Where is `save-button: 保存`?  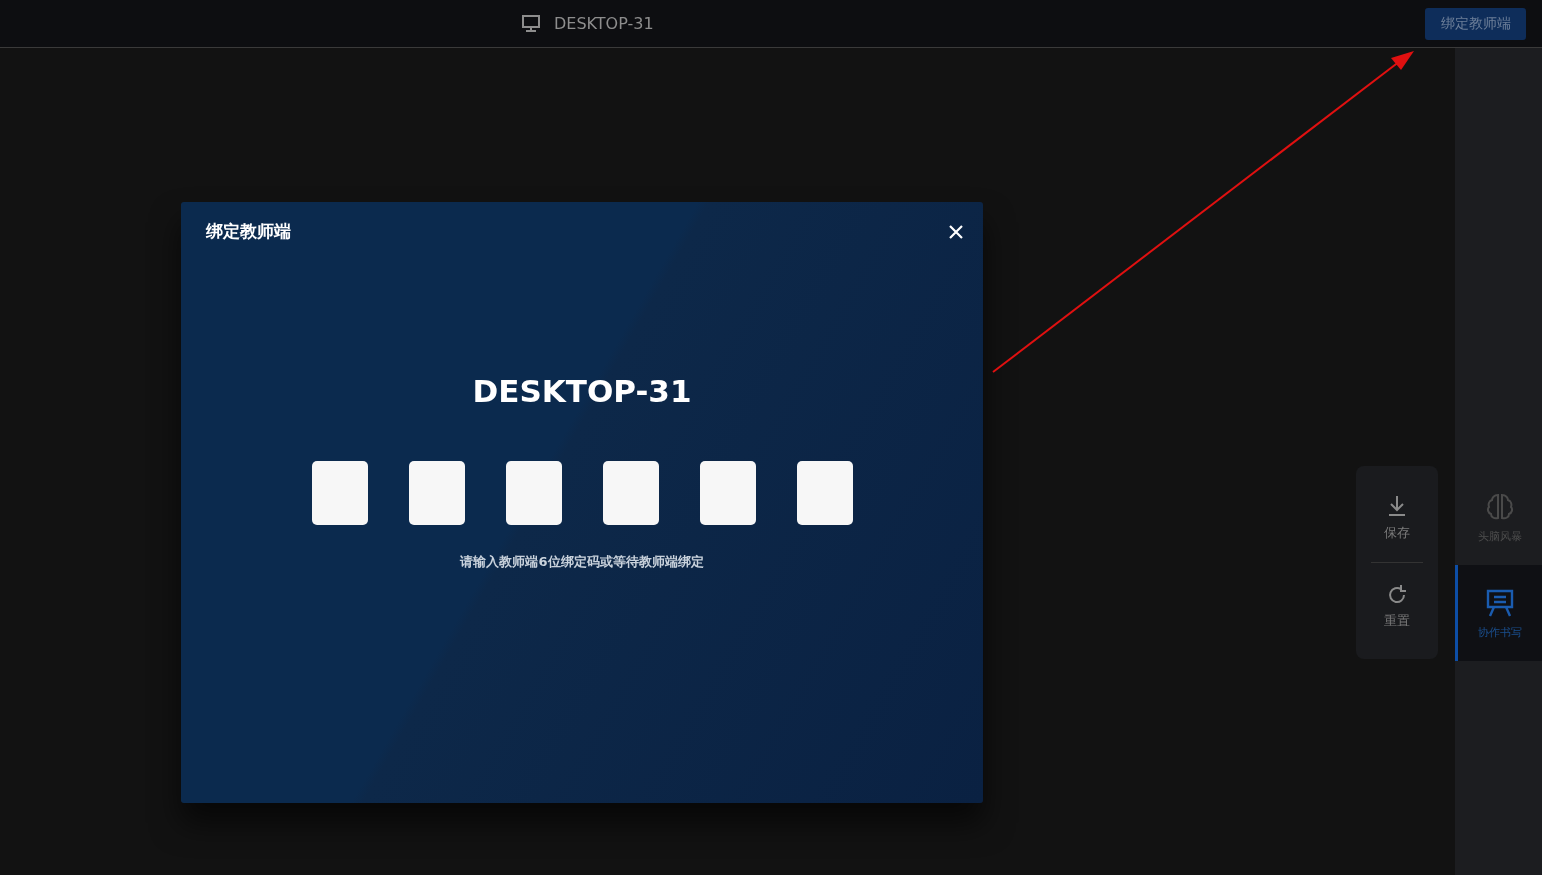 save-button: 保存 is located at coordinates (1397, 518).